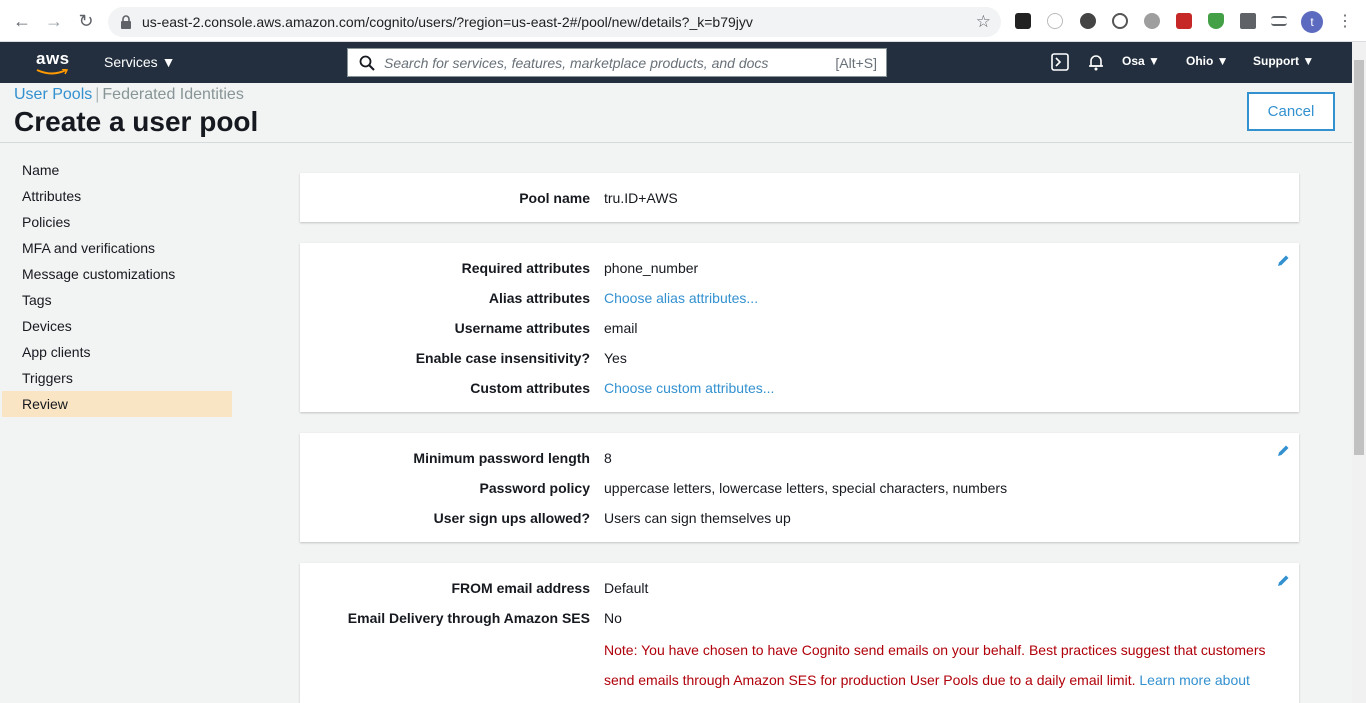 This screenshot has width=1366, height=703. Describe the element at coordinates (525, 268) in the screenshot. I see `required-attributes-label: Required attributes` at that location.